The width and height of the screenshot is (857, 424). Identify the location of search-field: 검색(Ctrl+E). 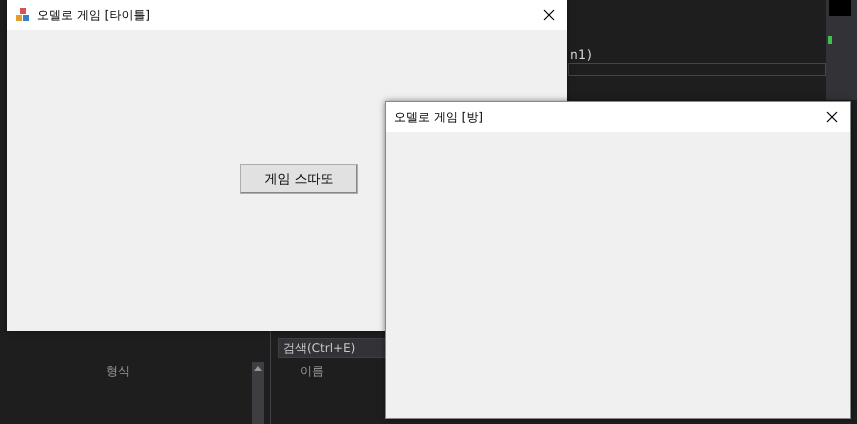
(333, 348).